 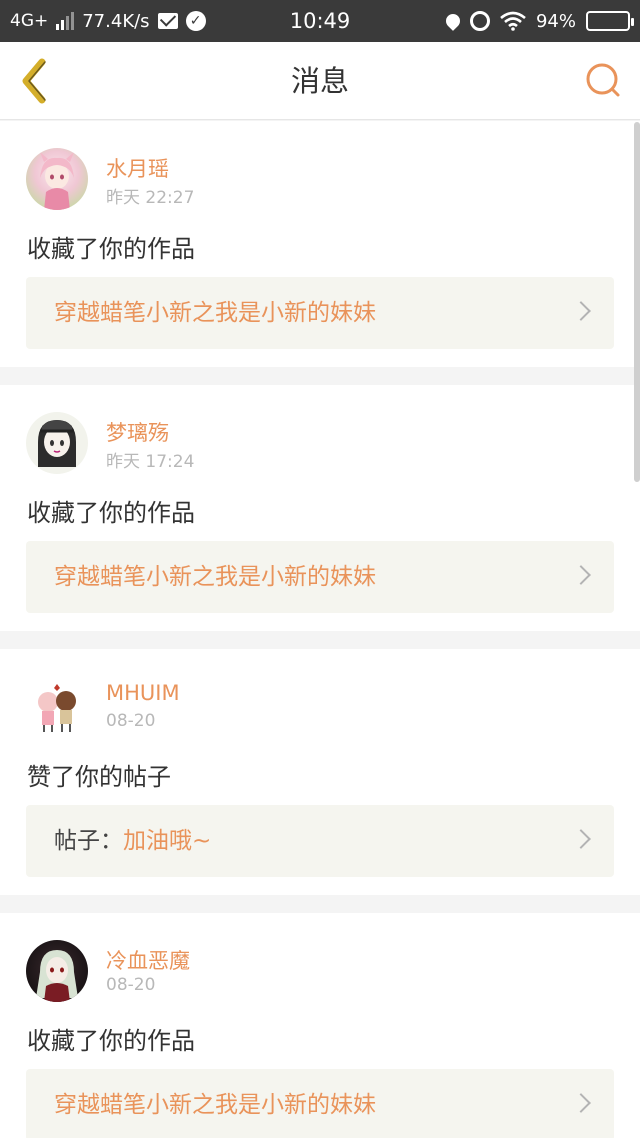 What do you see at coordinates (479, 21) in the screenshot?
I see `alarm-icon` at bounding box center [479, 21].